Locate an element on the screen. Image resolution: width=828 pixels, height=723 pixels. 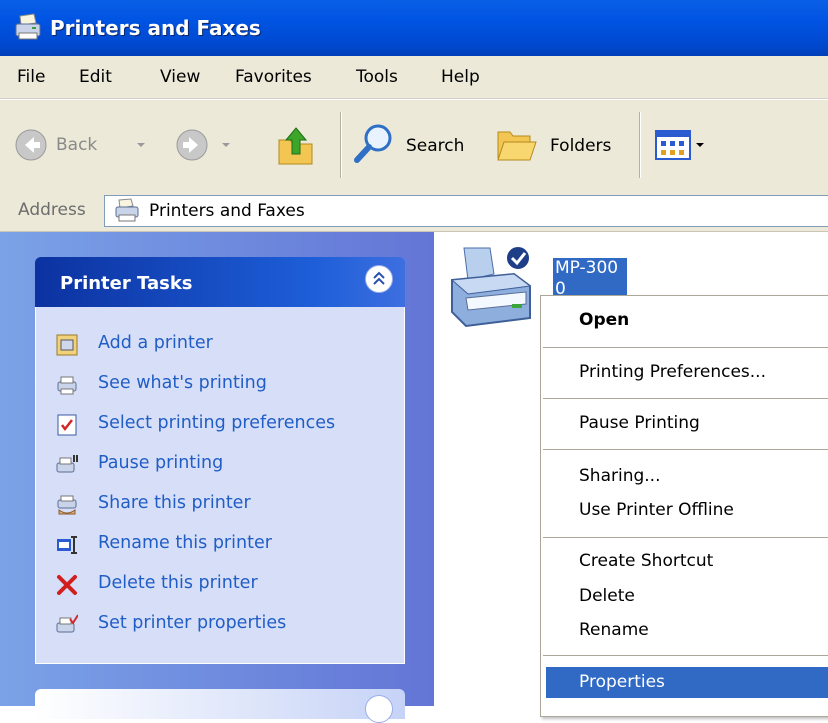
task-delete-printer: Delete this printer is located at coordinates (226, 585).